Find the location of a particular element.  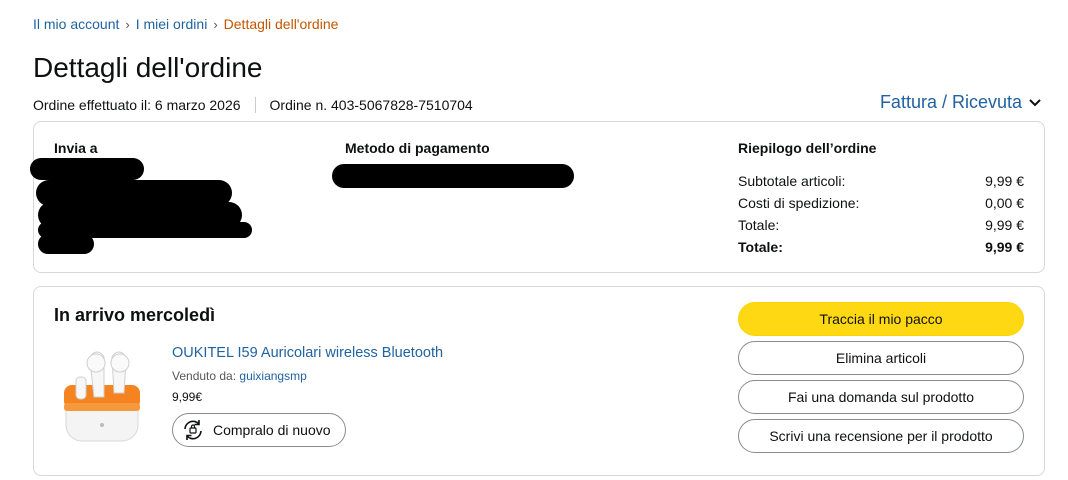

page-title: Dettagli dell'ordine is located at coordinates (148, 67).